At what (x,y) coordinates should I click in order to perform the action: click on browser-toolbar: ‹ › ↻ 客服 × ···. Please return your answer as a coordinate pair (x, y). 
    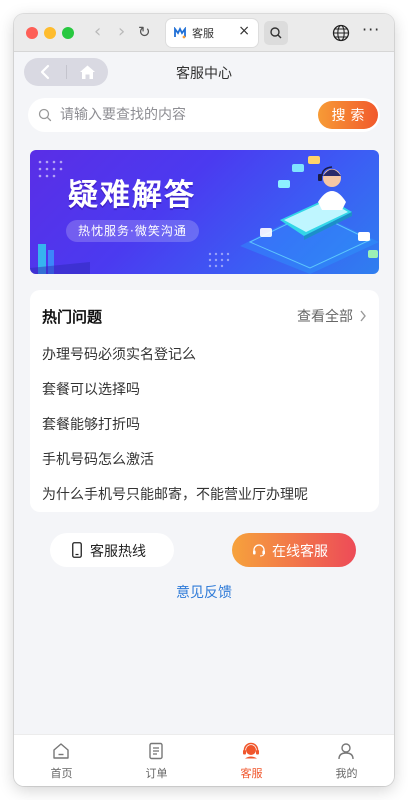
    Looking at the image, I should click on (204, 33).